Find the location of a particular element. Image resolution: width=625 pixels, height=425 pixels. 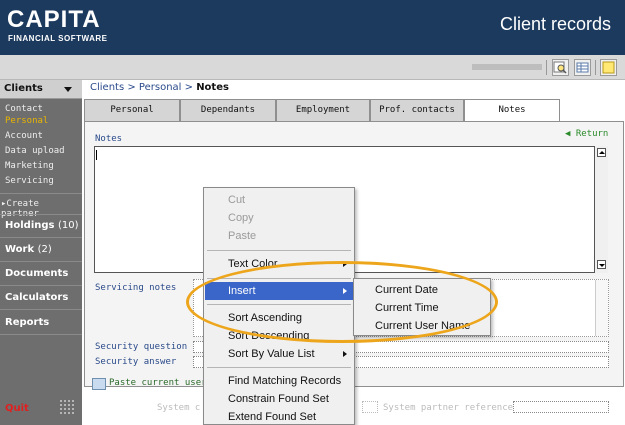

create-partner-label: Create partner is located at coordinates (20, 209).